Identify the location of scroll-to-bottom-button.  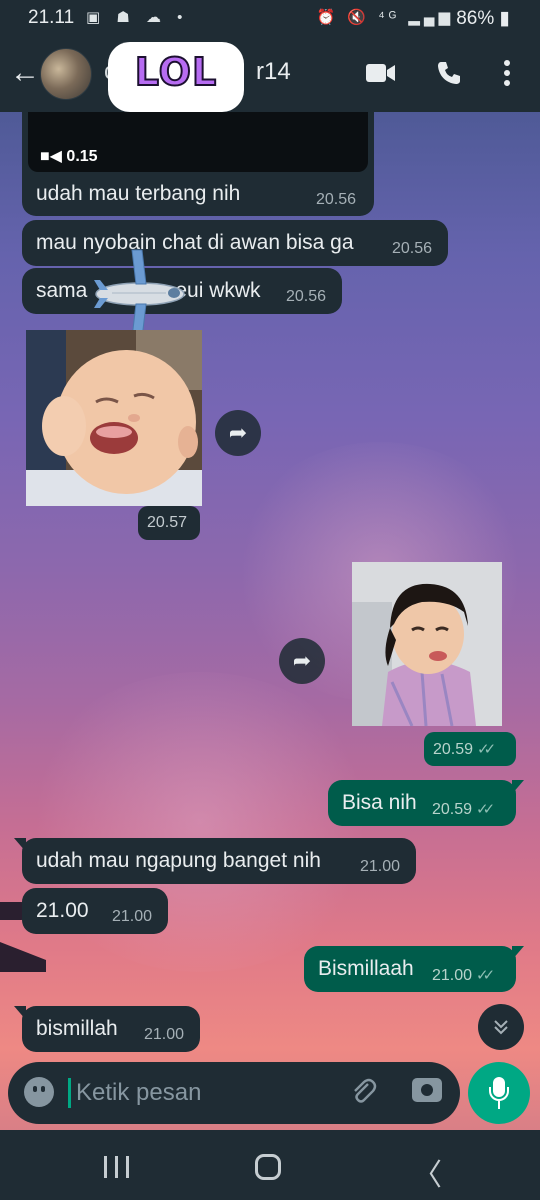
(501, 1027).